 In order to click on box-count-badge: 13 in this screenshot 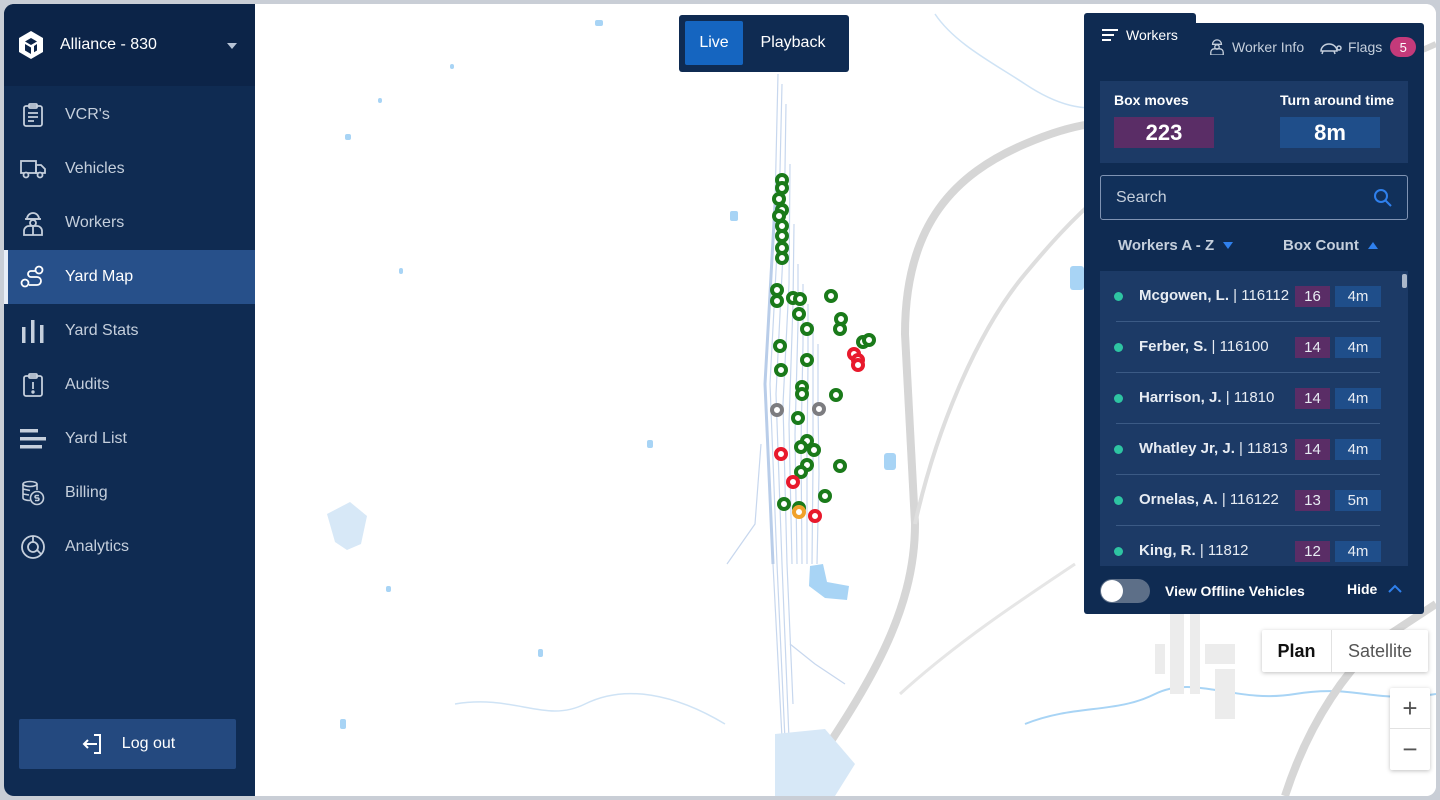, I will do `click(1312, 500)`.